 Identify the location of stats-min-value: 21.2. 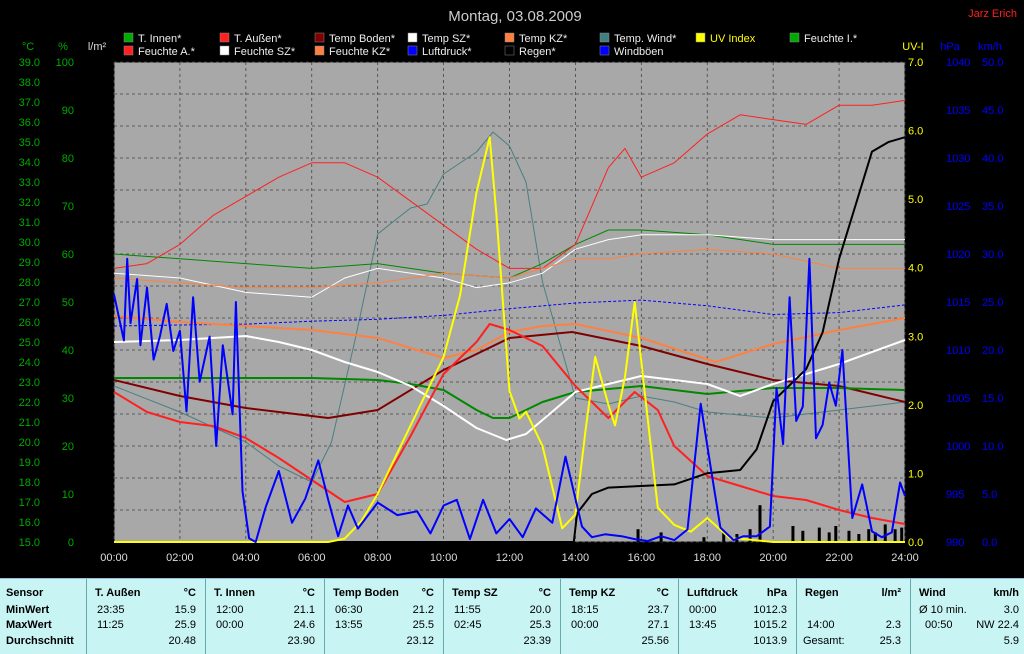
(423, 610).